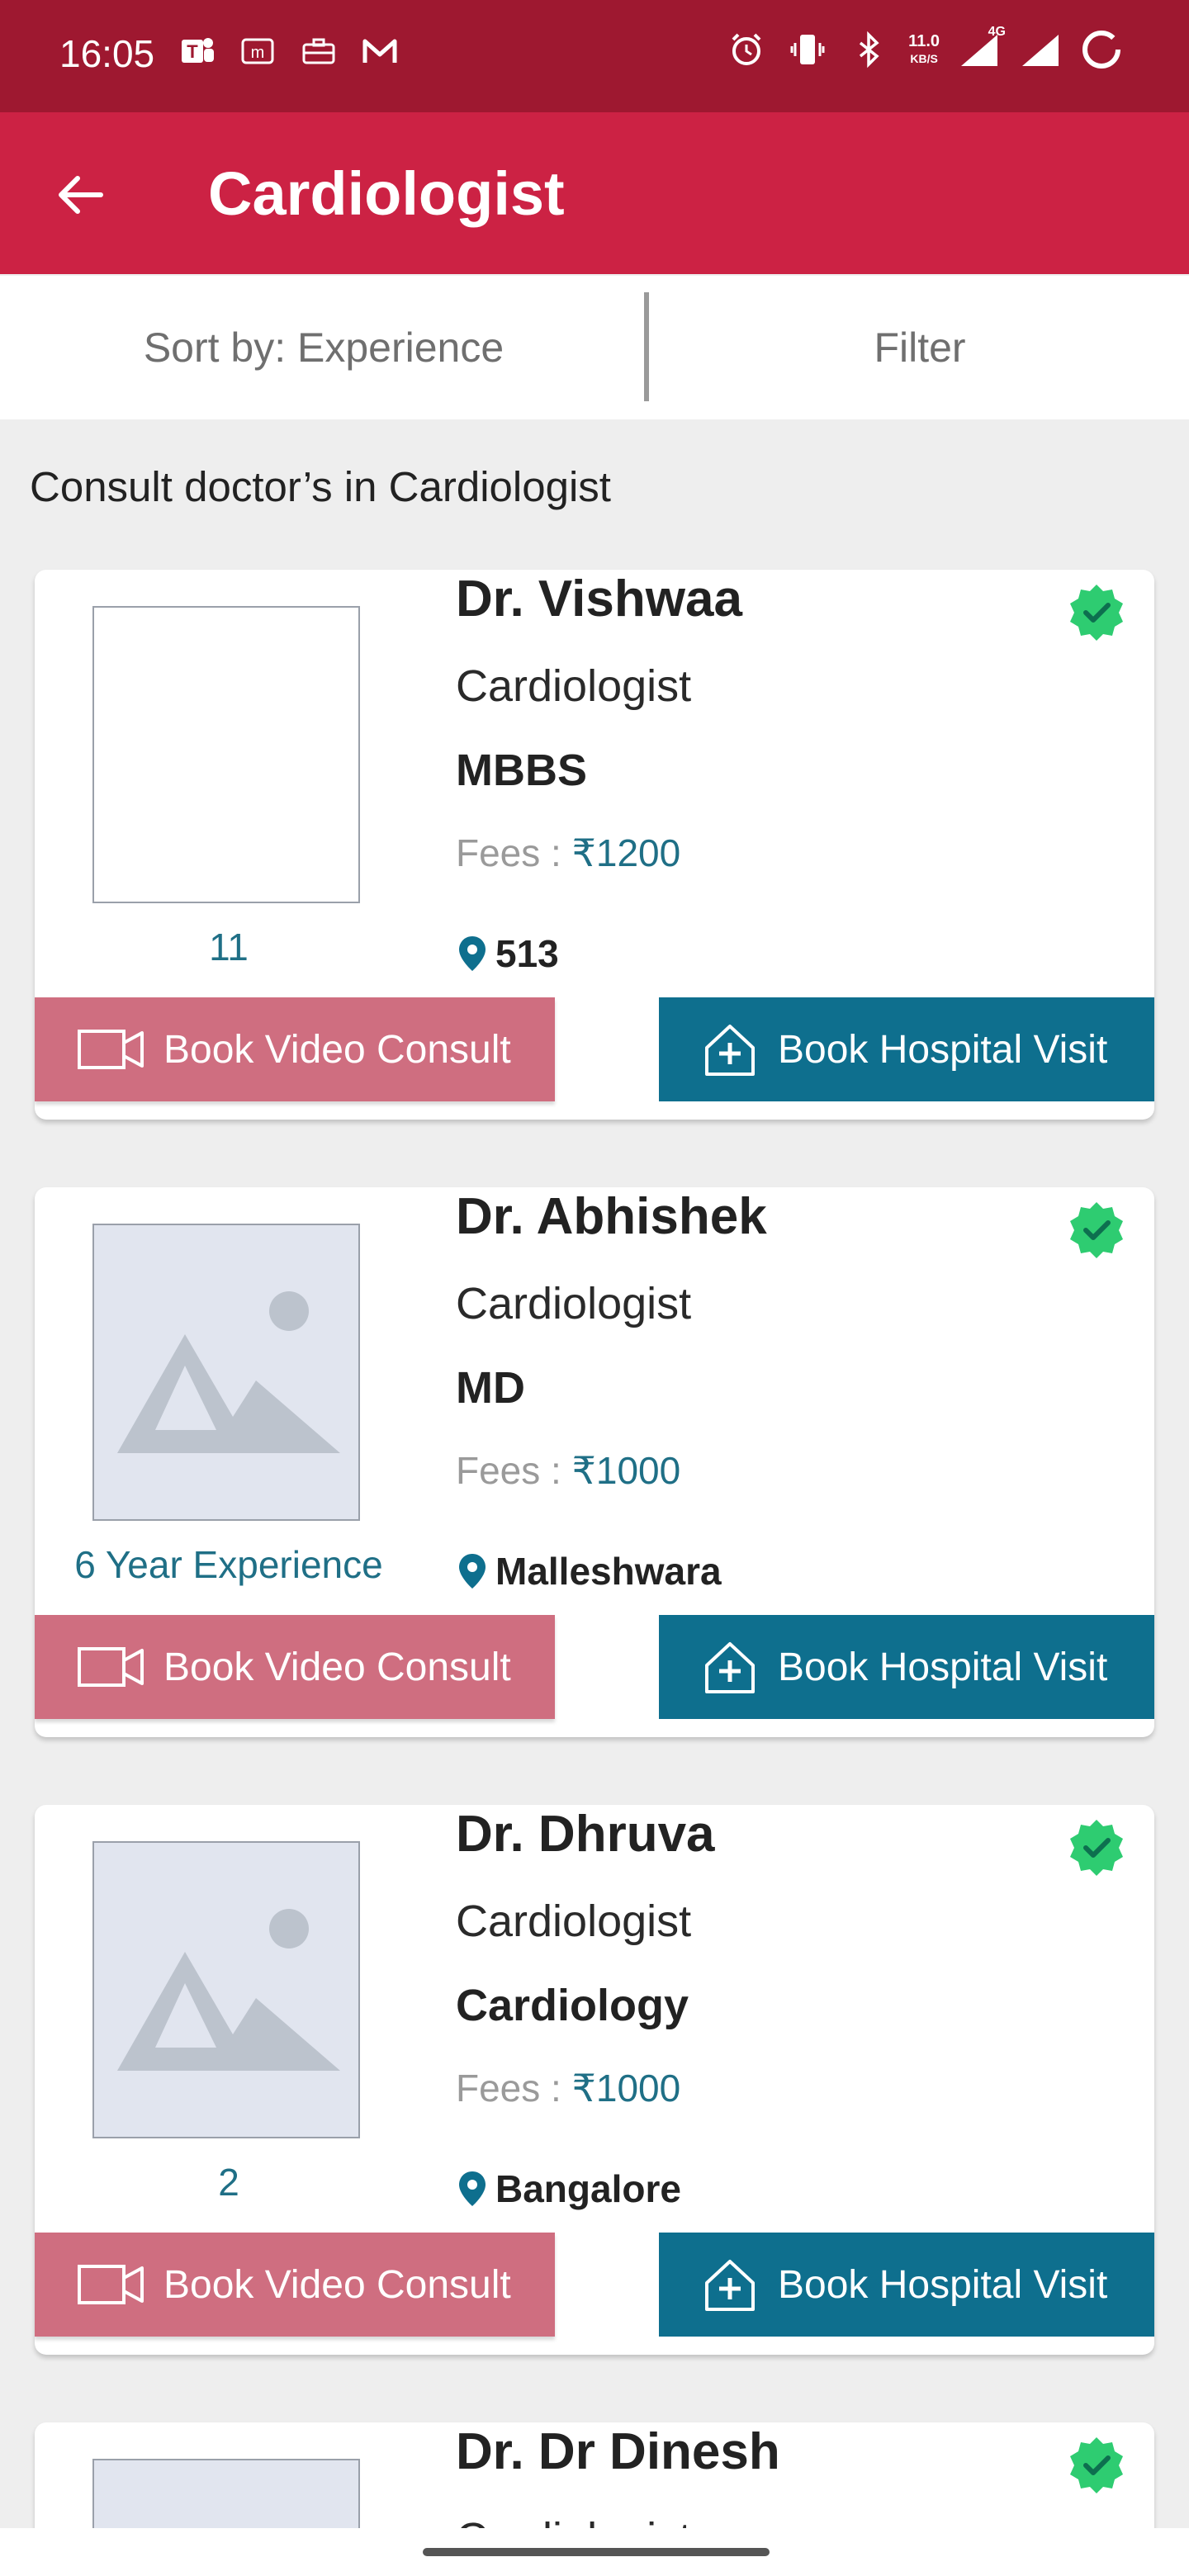  I want to click on status-bar: 16:05 T m 11.0 KB/S 4G, so click(594, 56).